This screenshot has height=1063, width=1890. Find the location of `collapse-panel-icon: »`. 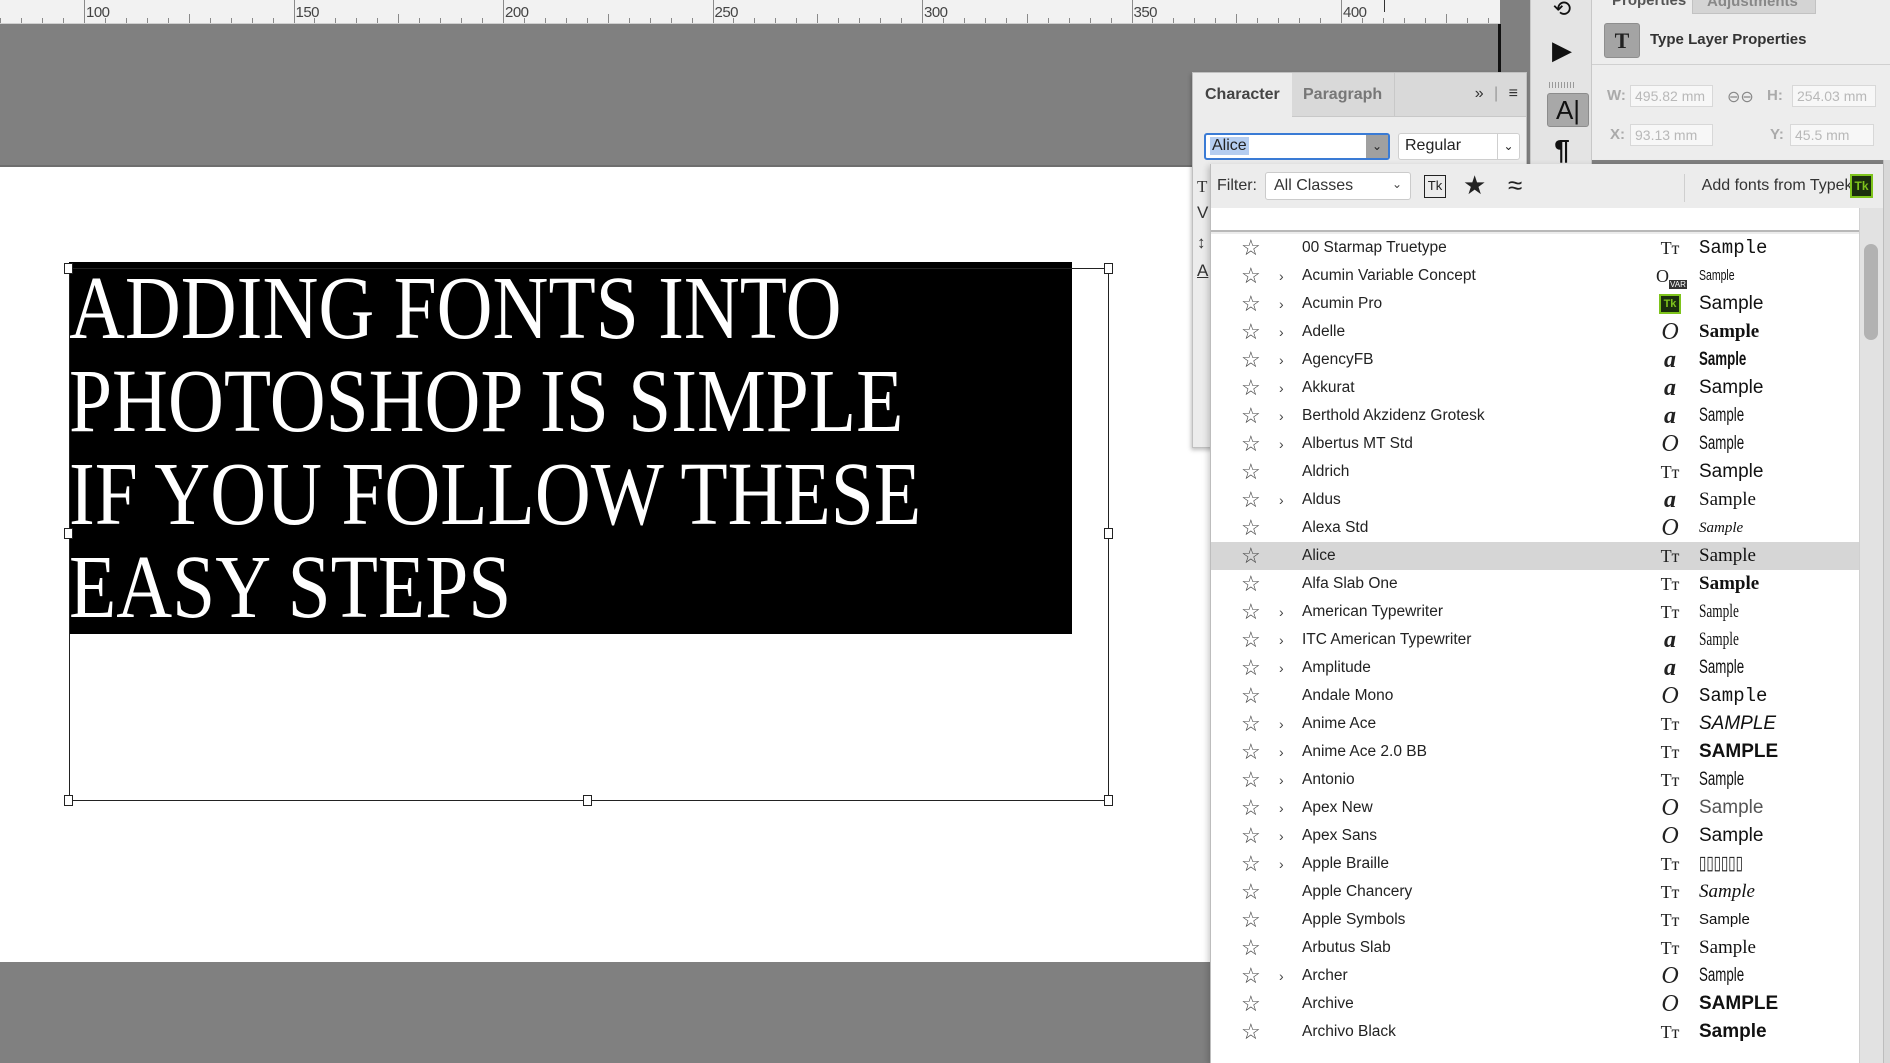

collapse-panel-icon: » is located at coordinates (1479, 93).